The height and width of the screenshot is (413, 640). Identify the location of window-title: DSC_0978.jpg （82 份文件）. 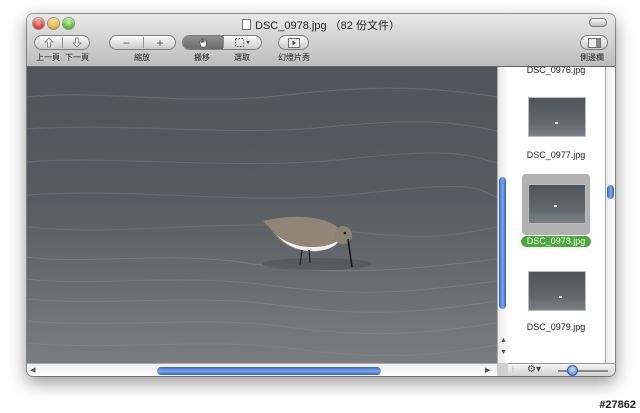
(321, 25).